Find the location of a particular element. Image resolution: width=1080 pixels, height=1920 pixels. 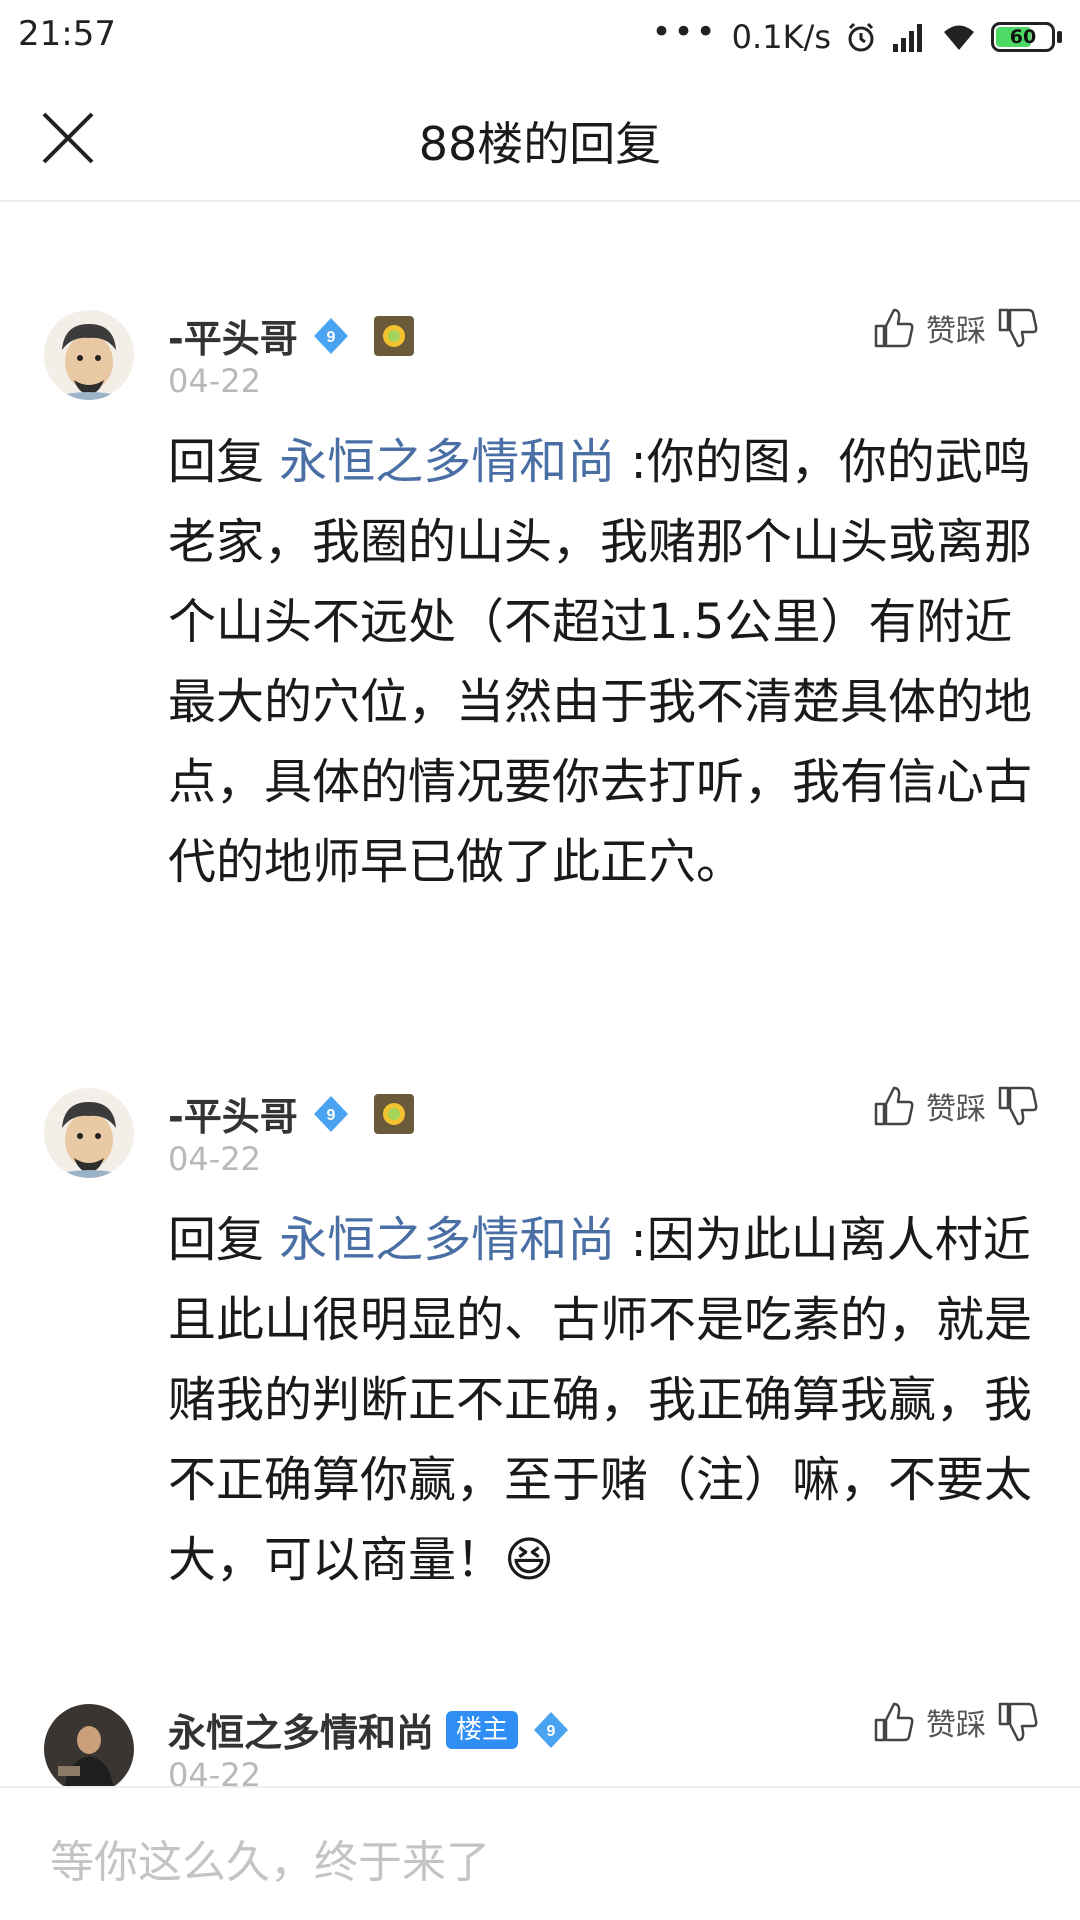

username-row: 永恒之多情和尚 楼主 9 is located at coordinates (370, 1729).